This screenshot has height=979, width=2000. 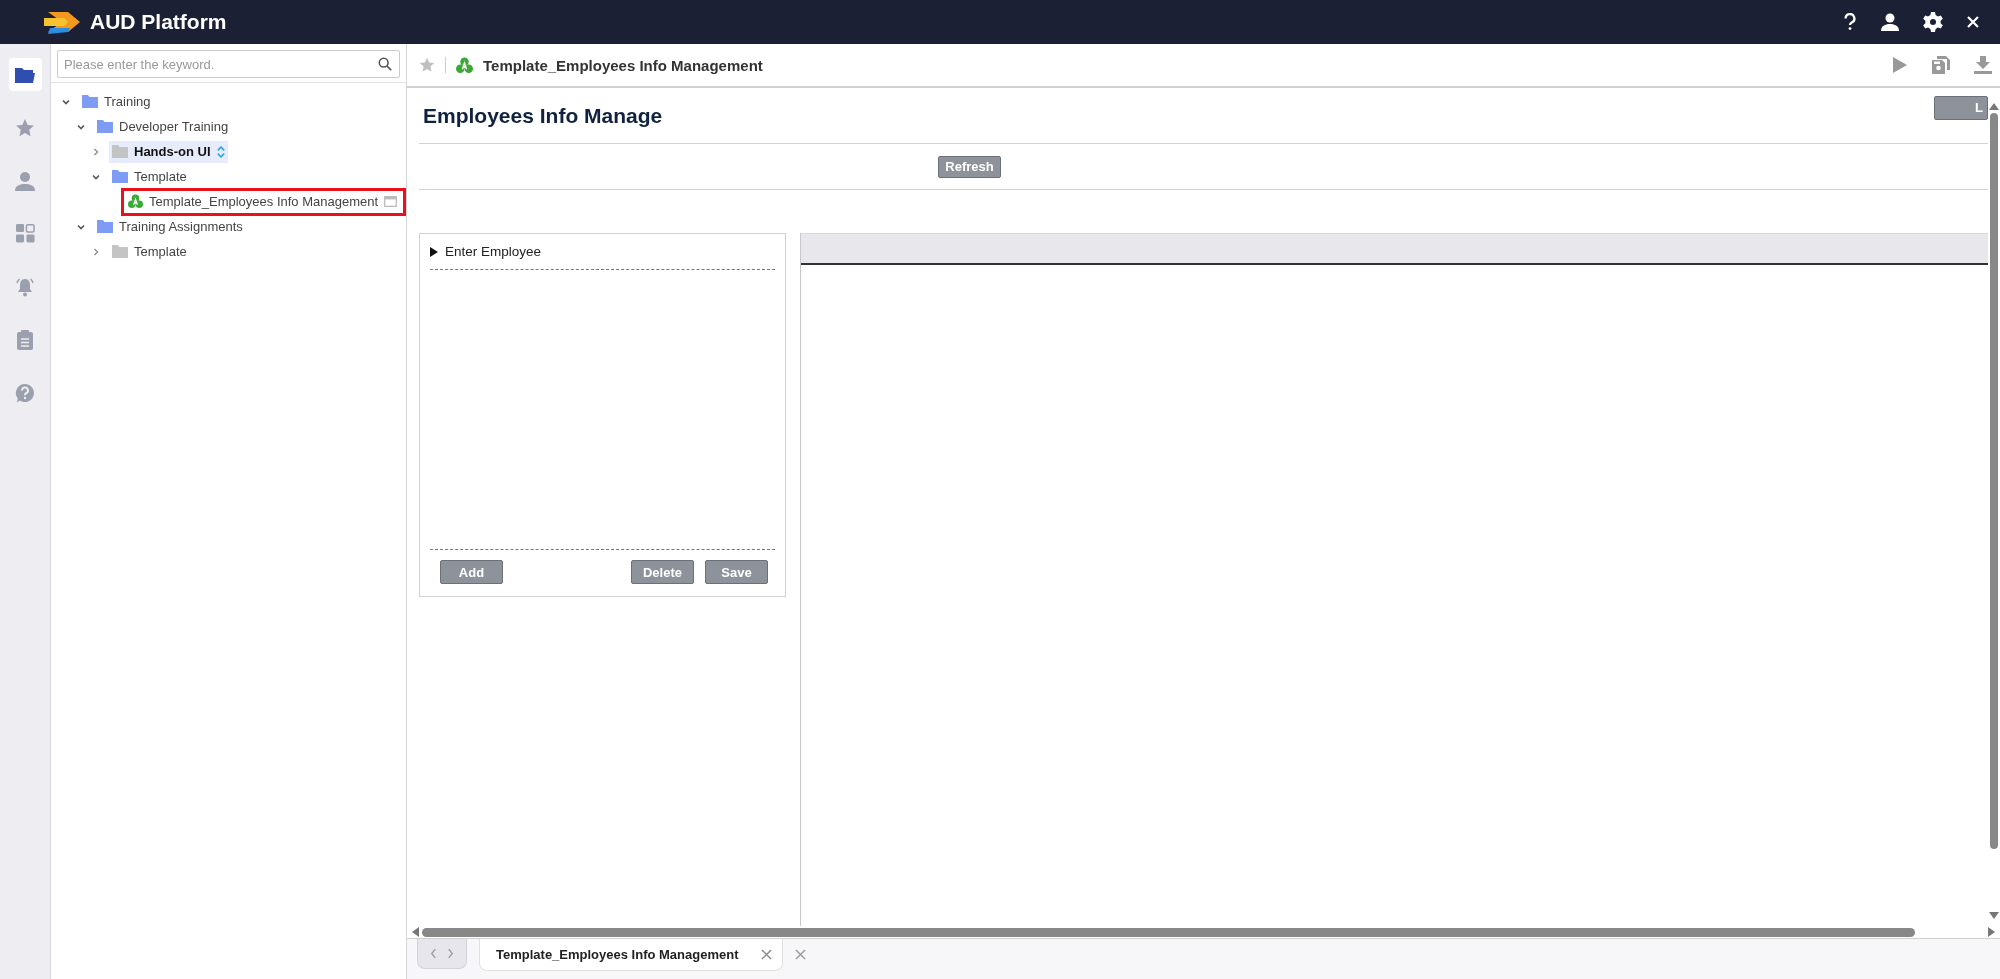 What do you see at coordinates (1994, 106) in the screenshot?
I see `scroll-up-icon` at bounding box center [1994, 106].